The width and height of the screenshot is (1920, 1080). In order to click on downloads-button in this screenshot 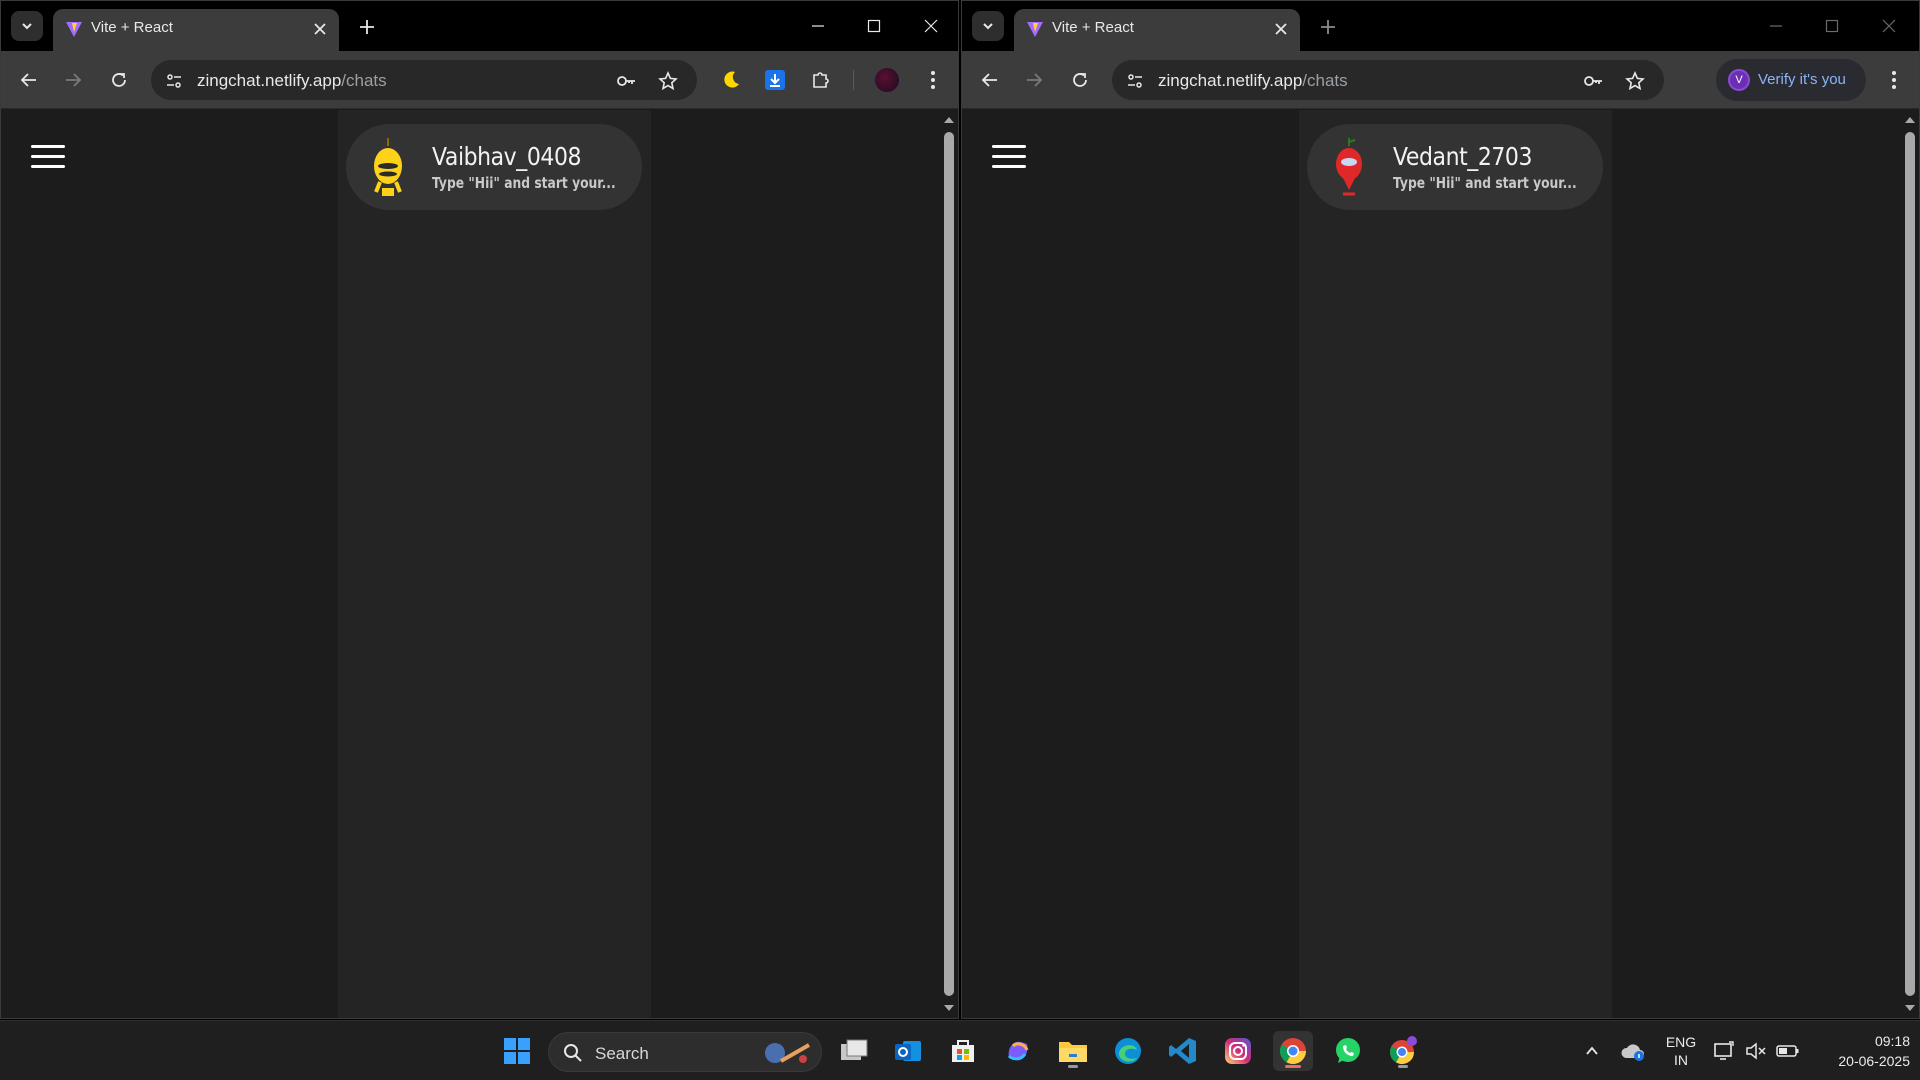, I will do `click(775, 80)`.